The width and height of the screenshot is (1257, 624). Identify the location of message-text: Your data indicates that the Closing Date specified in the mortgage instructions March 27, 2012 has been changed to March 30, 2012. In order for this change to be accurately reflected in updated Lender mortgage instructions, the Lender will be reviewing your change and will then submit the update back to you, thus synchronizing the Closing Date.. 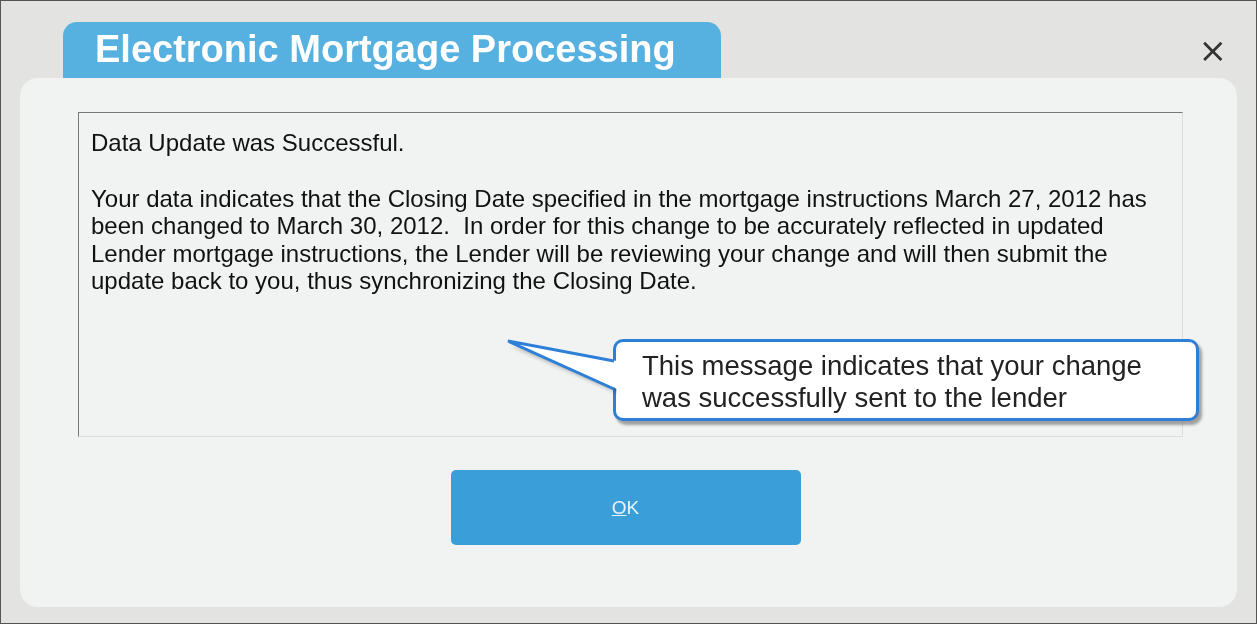
(619, 239).